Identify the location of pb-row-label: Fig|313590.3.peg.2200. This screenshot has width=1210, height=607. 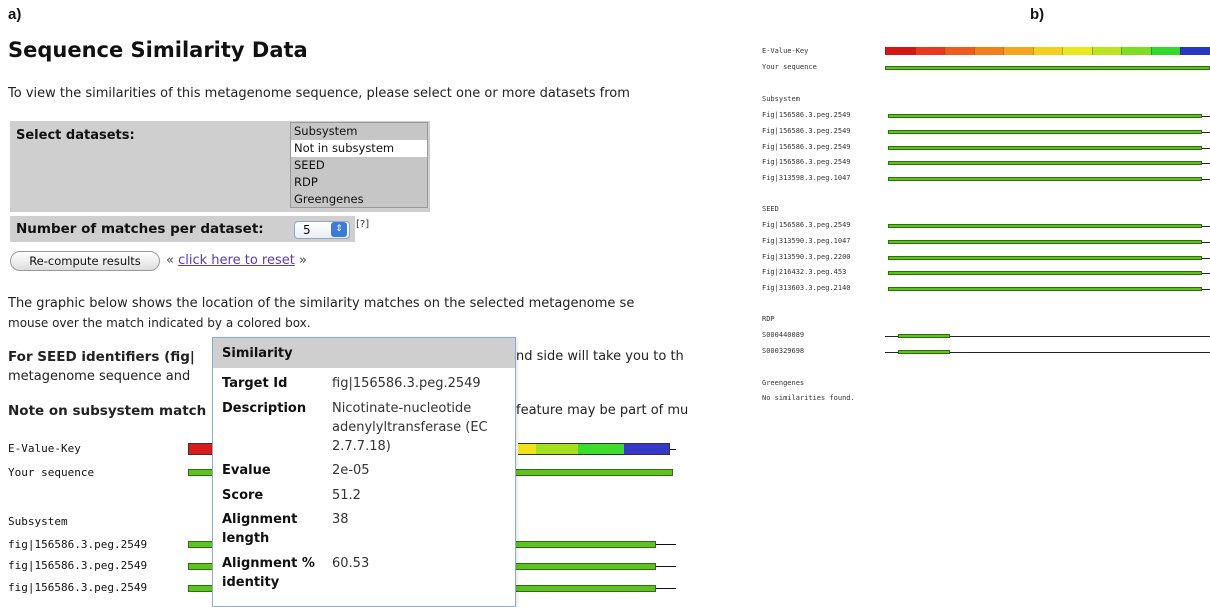
(806, 257).